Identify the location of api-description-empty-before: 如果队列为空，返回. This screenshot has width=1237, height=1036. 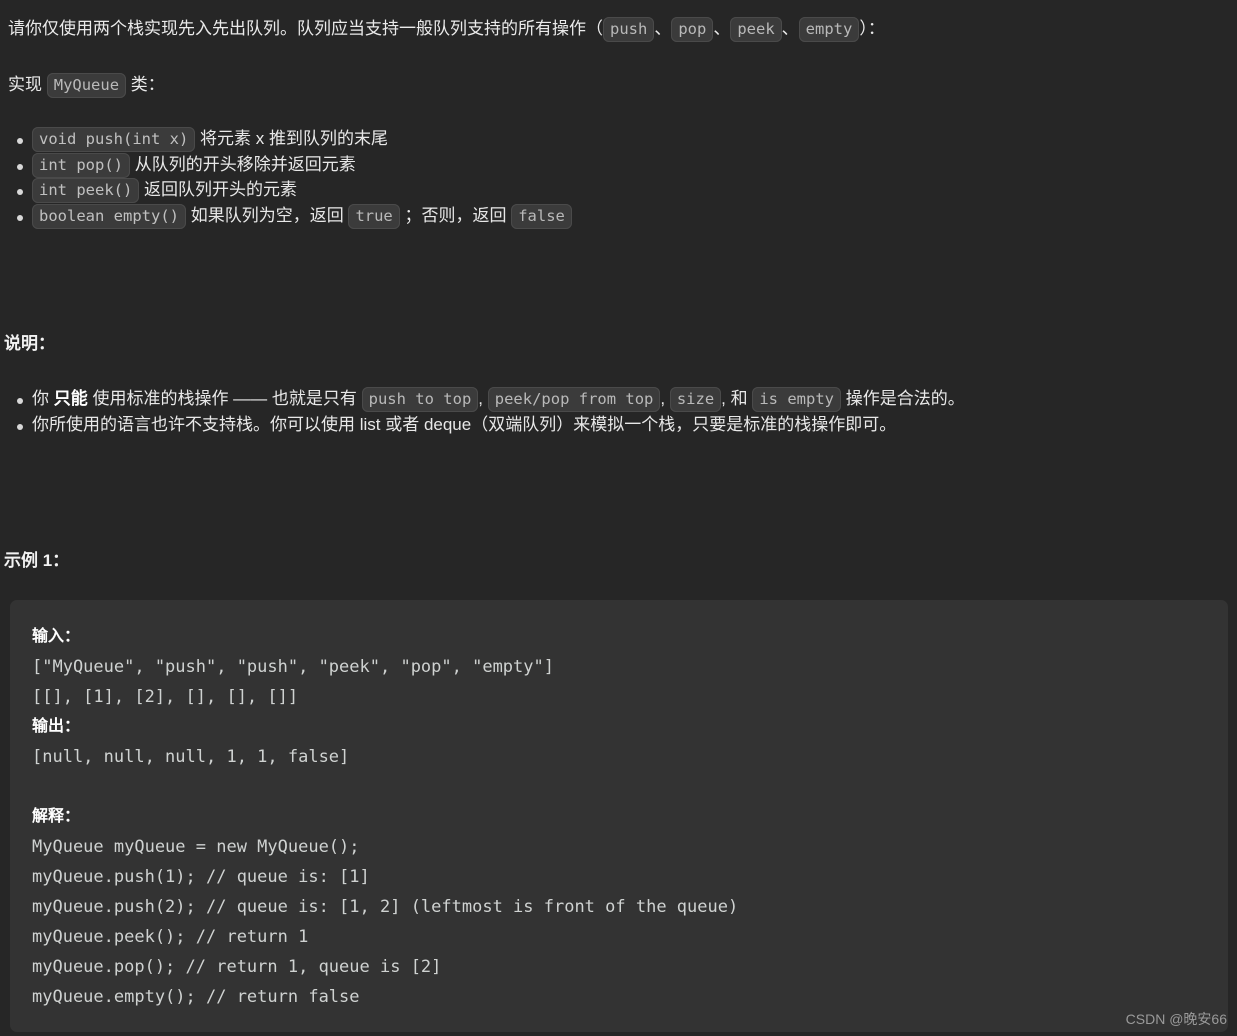
(267, 215).